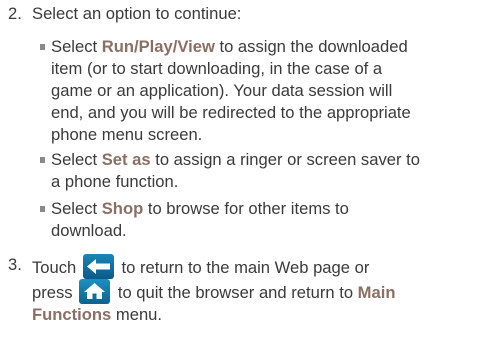 This screenshot has width=485, height=351. Describe the element at coordinates (54, 267) in the screenshot. I see `touch-text: Touch` at that location.